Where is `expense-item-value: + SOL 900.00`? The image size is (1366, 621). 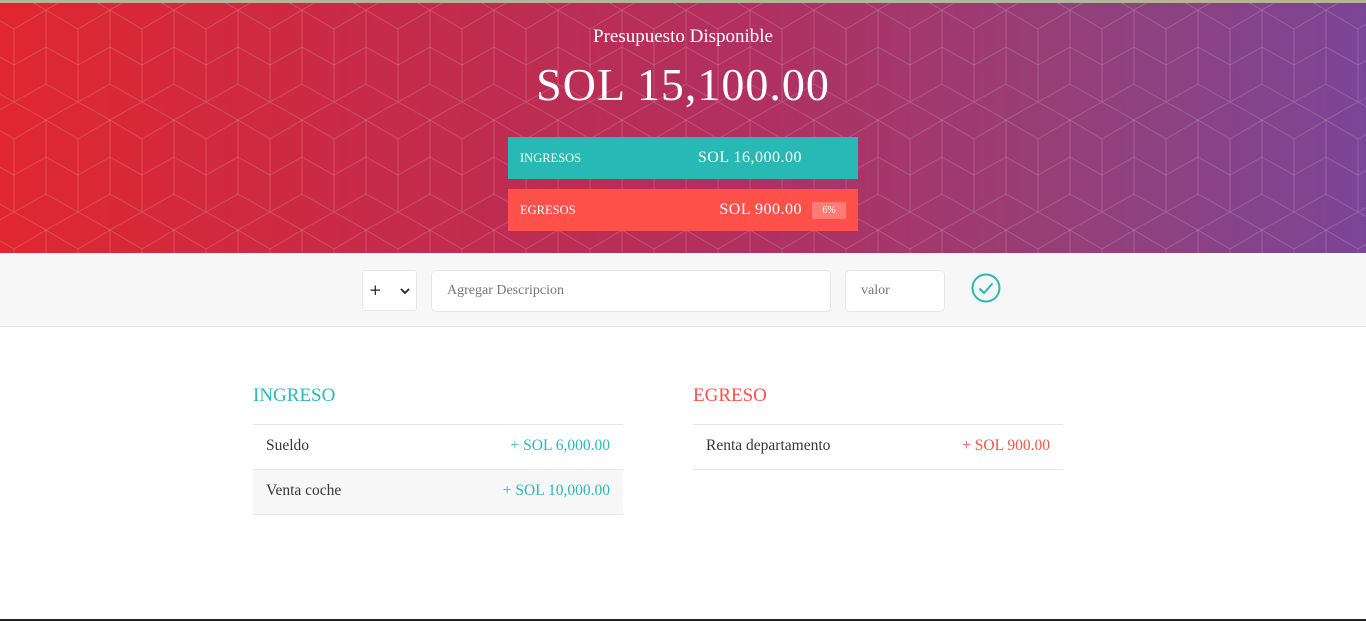
expense-item-value: + SOL 900.00 is located at coordinates (1006, 445).